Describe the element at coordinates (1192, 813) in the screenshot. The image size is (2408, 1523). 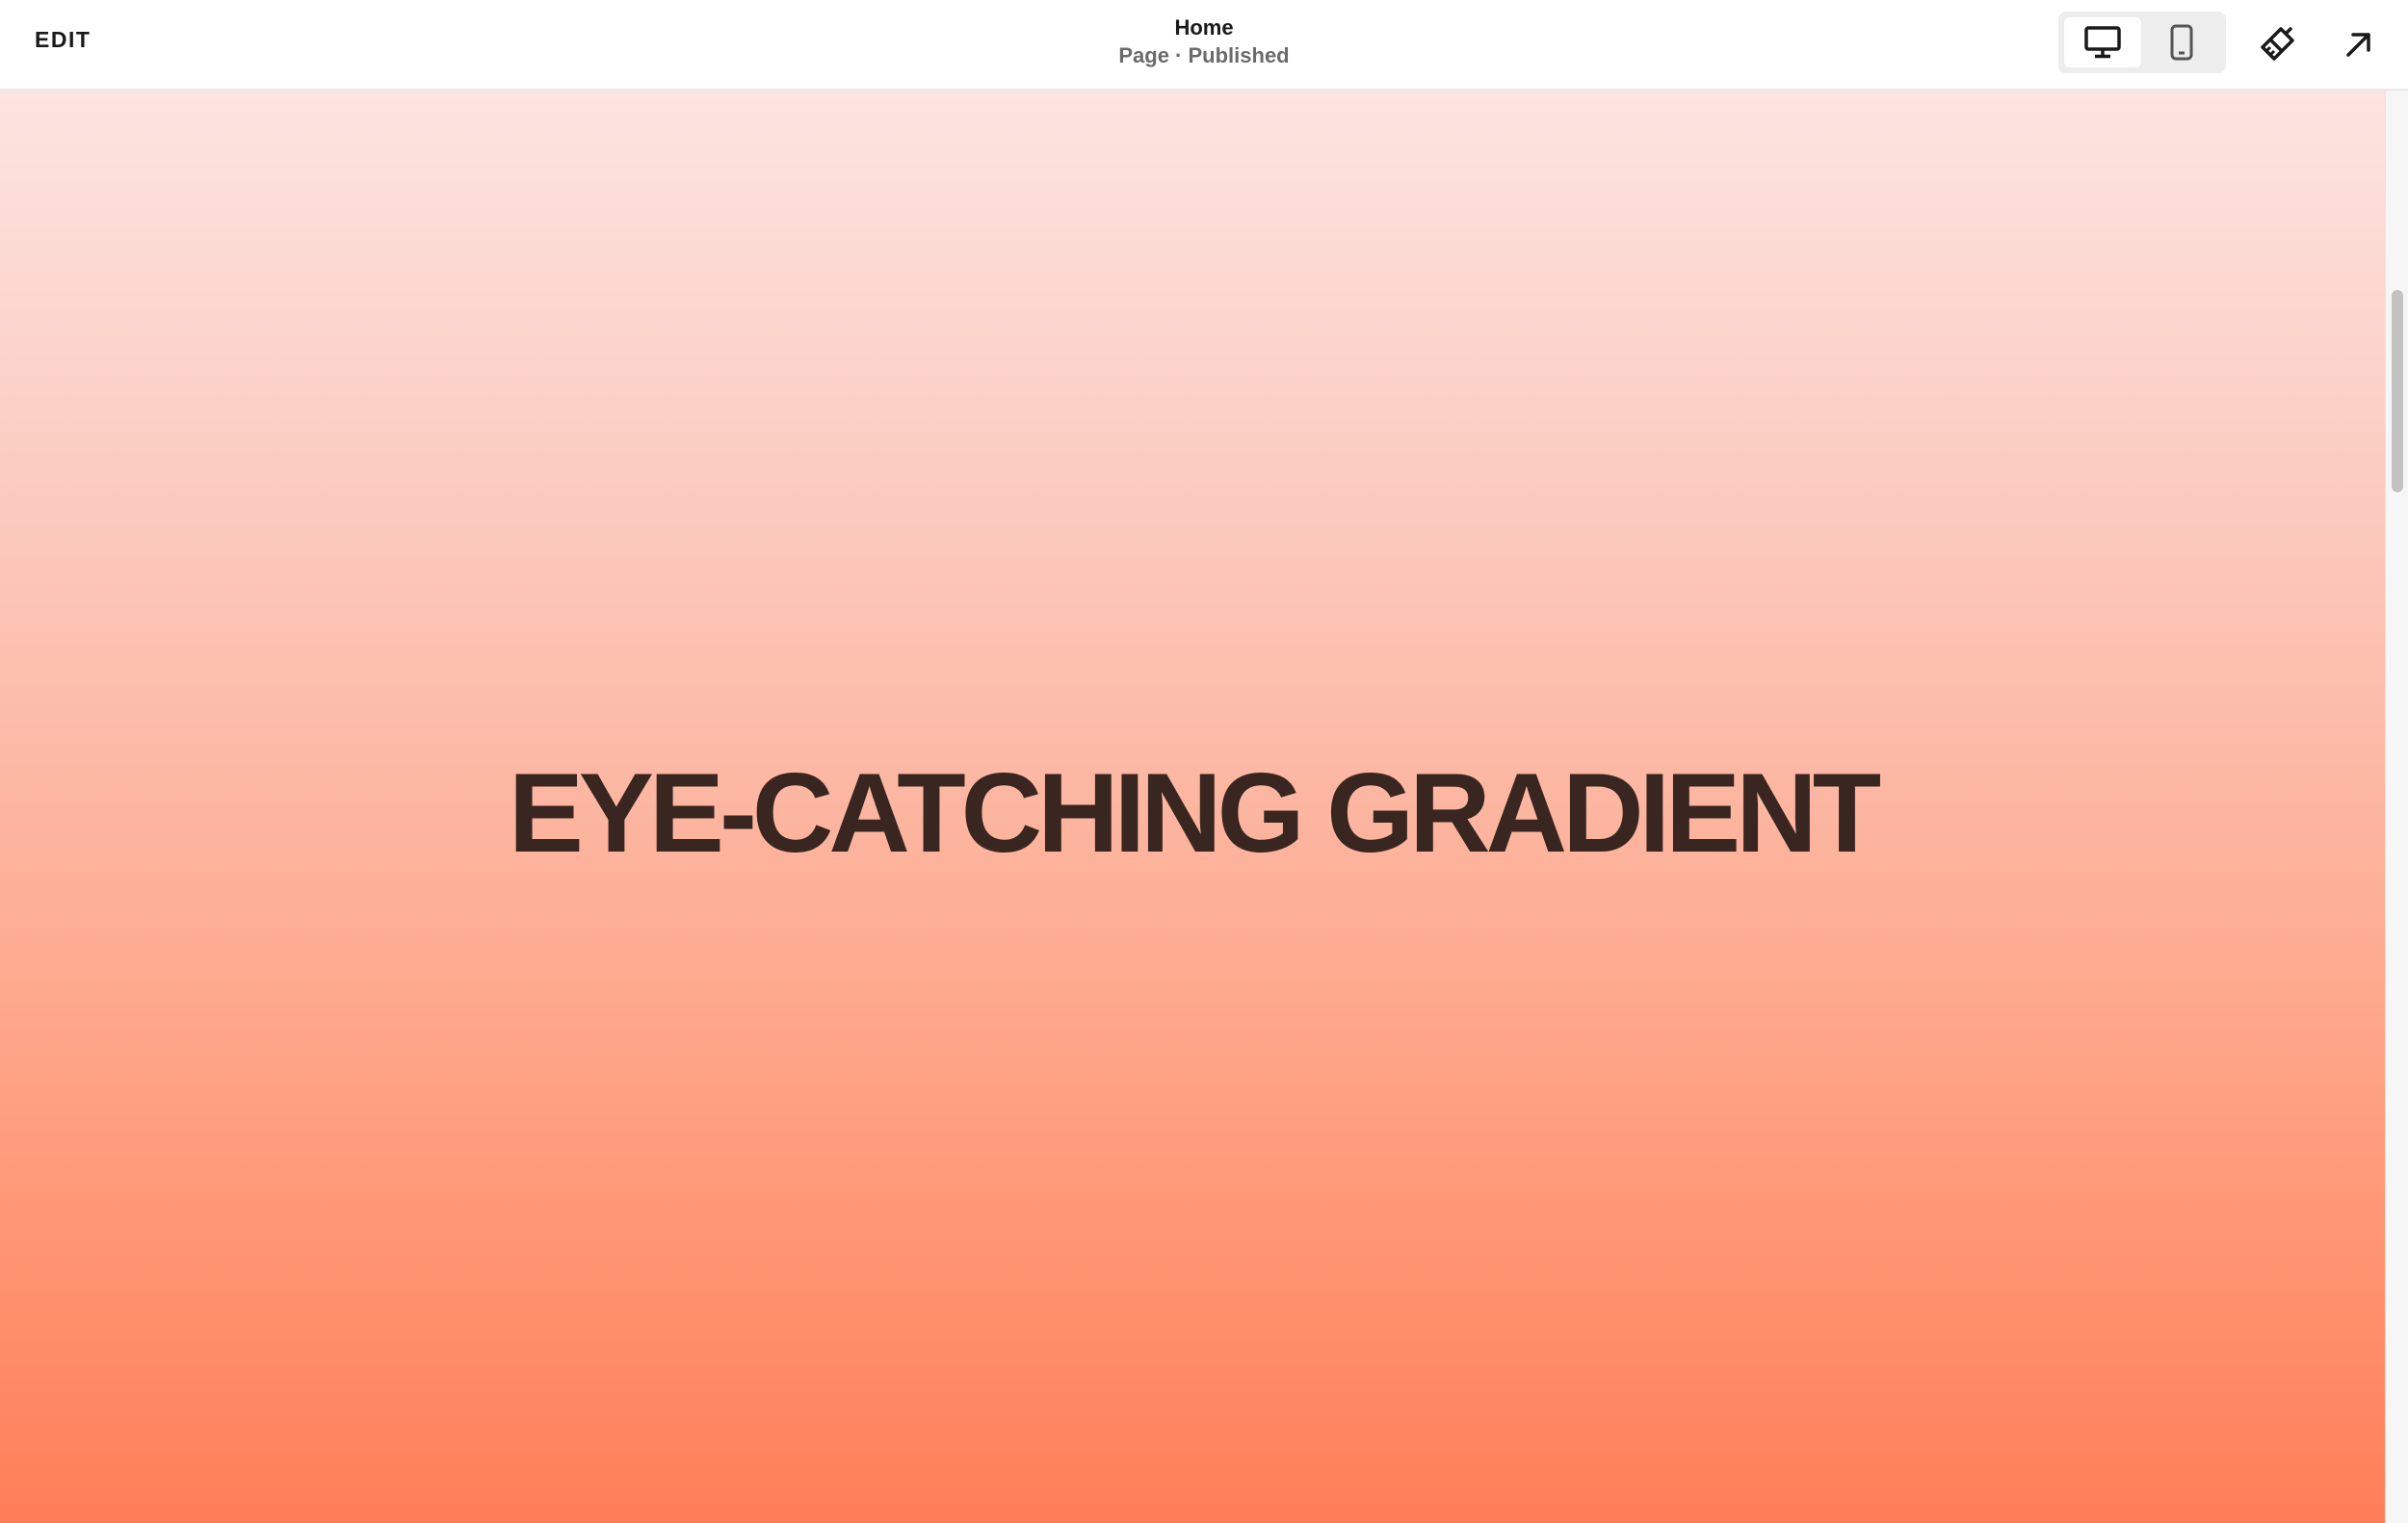
I see `hero-heading: EYE-CATCHING GRADIENT` at that location.